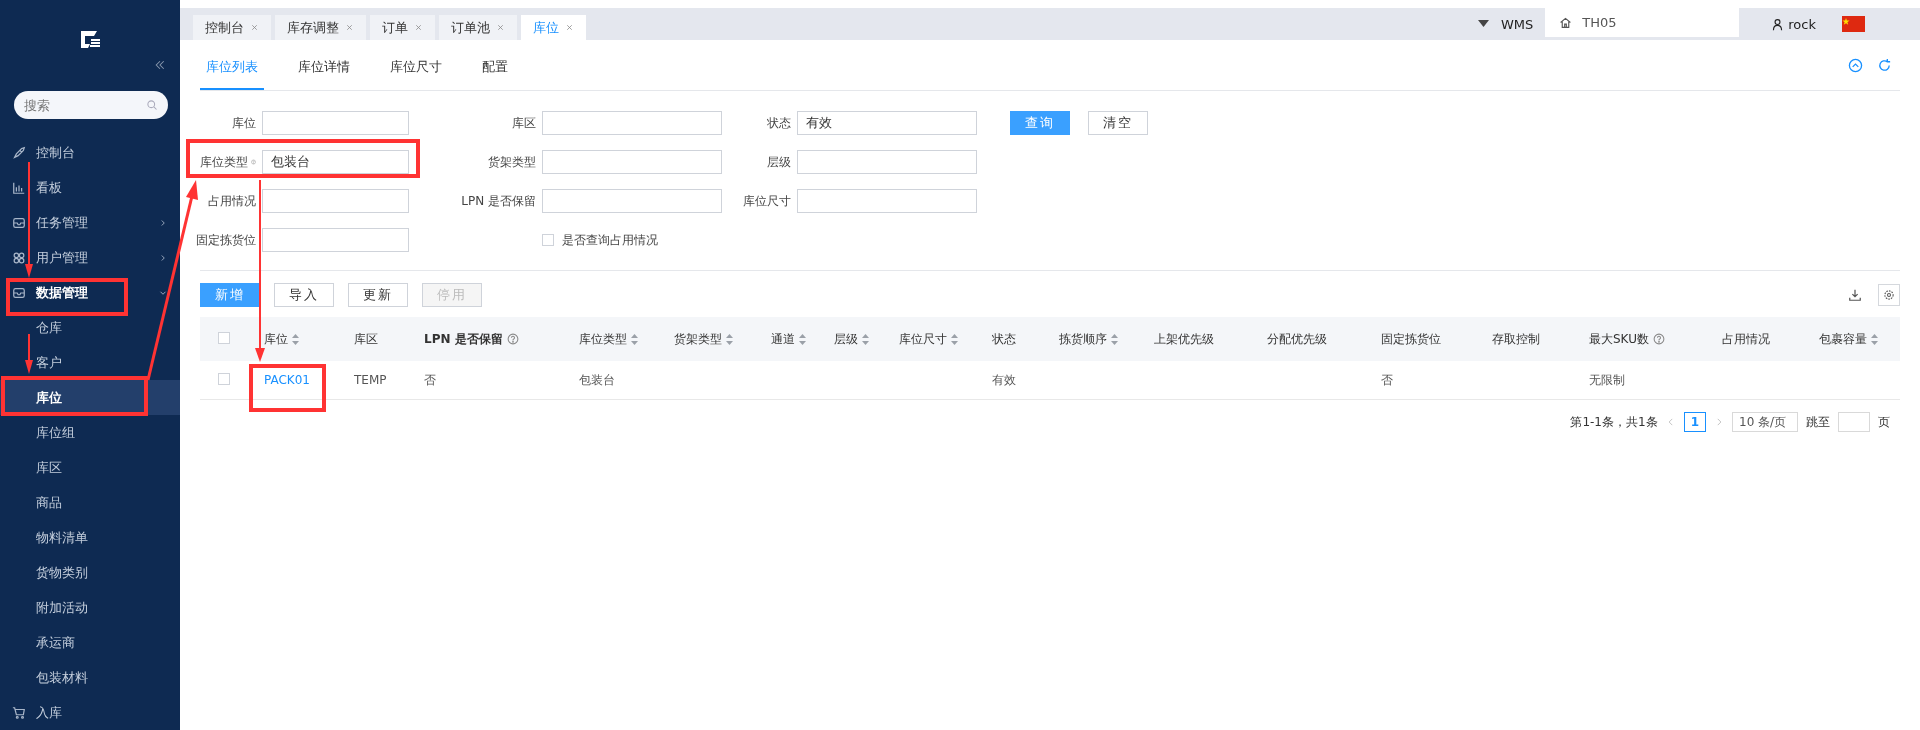  What do you see at coordinates (463, 339) in the screenshot?
I see `column-header: LPN 是否保留` at bounding box center [463, 339].